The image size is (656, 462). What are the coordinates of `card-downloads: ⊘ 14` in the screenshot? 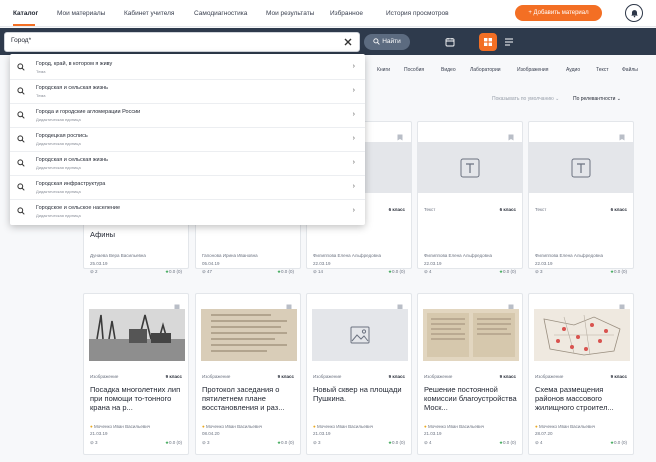 It's located at (318, 271).